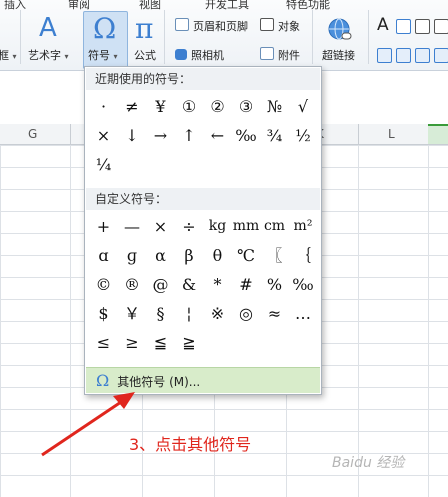 The width and height of the screenshot is (448, 497). I want to click on annotation-arrow, so click(88, 424).